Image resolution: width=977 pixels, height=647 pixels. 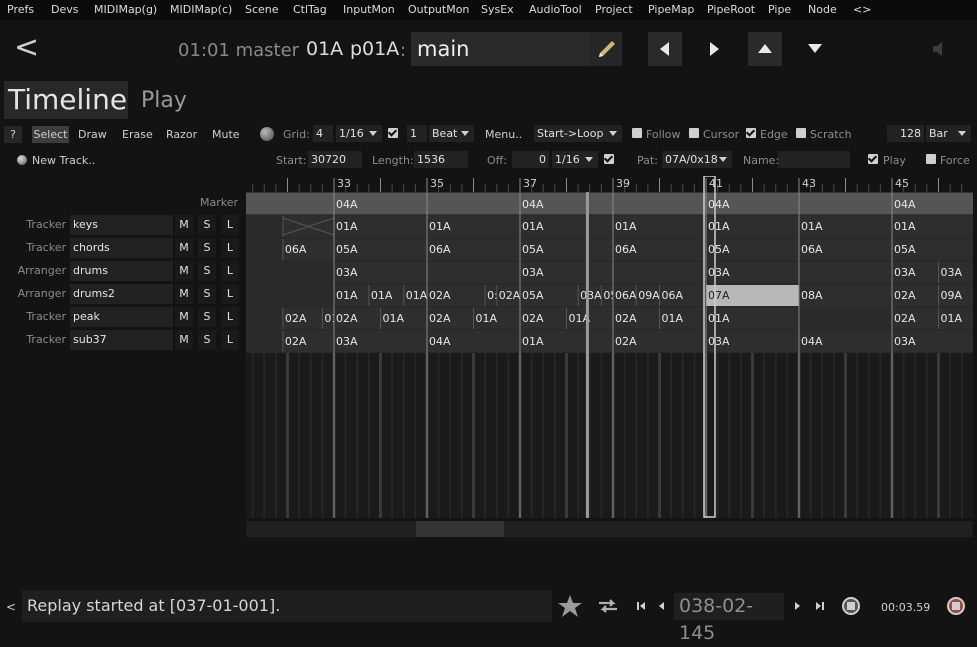 What do you see at coordinates (503, 134) in the screenshot?
I see `menu-button: Menu..` at bounding box center [503, 134].